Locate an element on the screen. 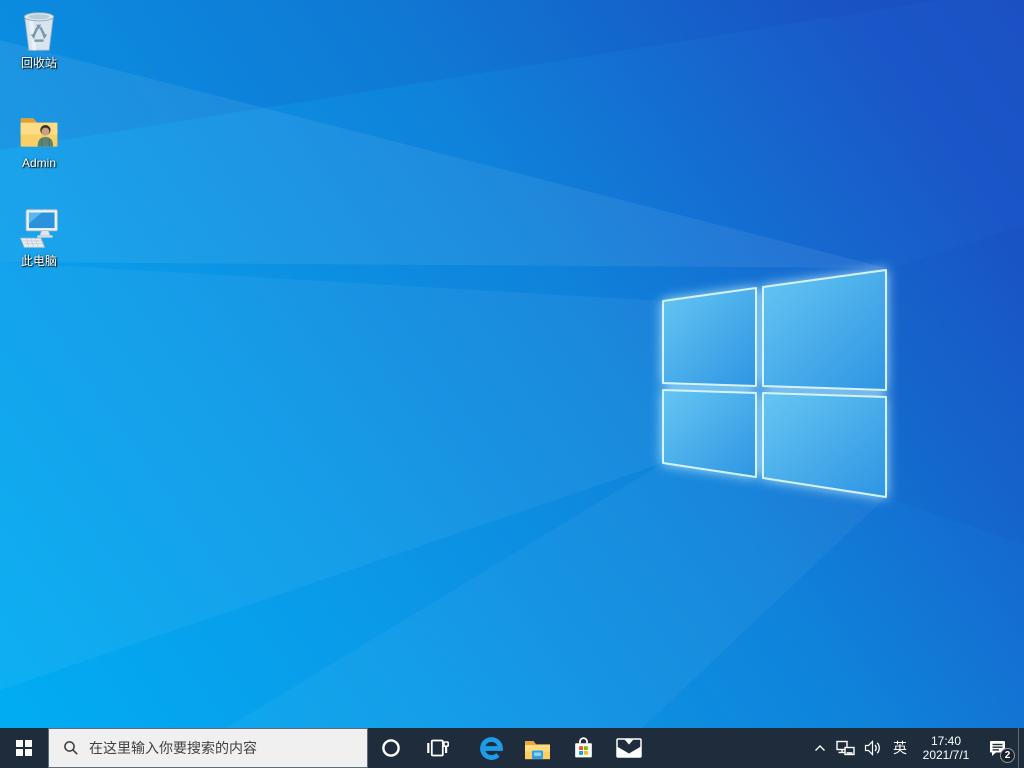 The width and height of the screenshot is (1024, 768). network-button is located at coordinates (845, 748).